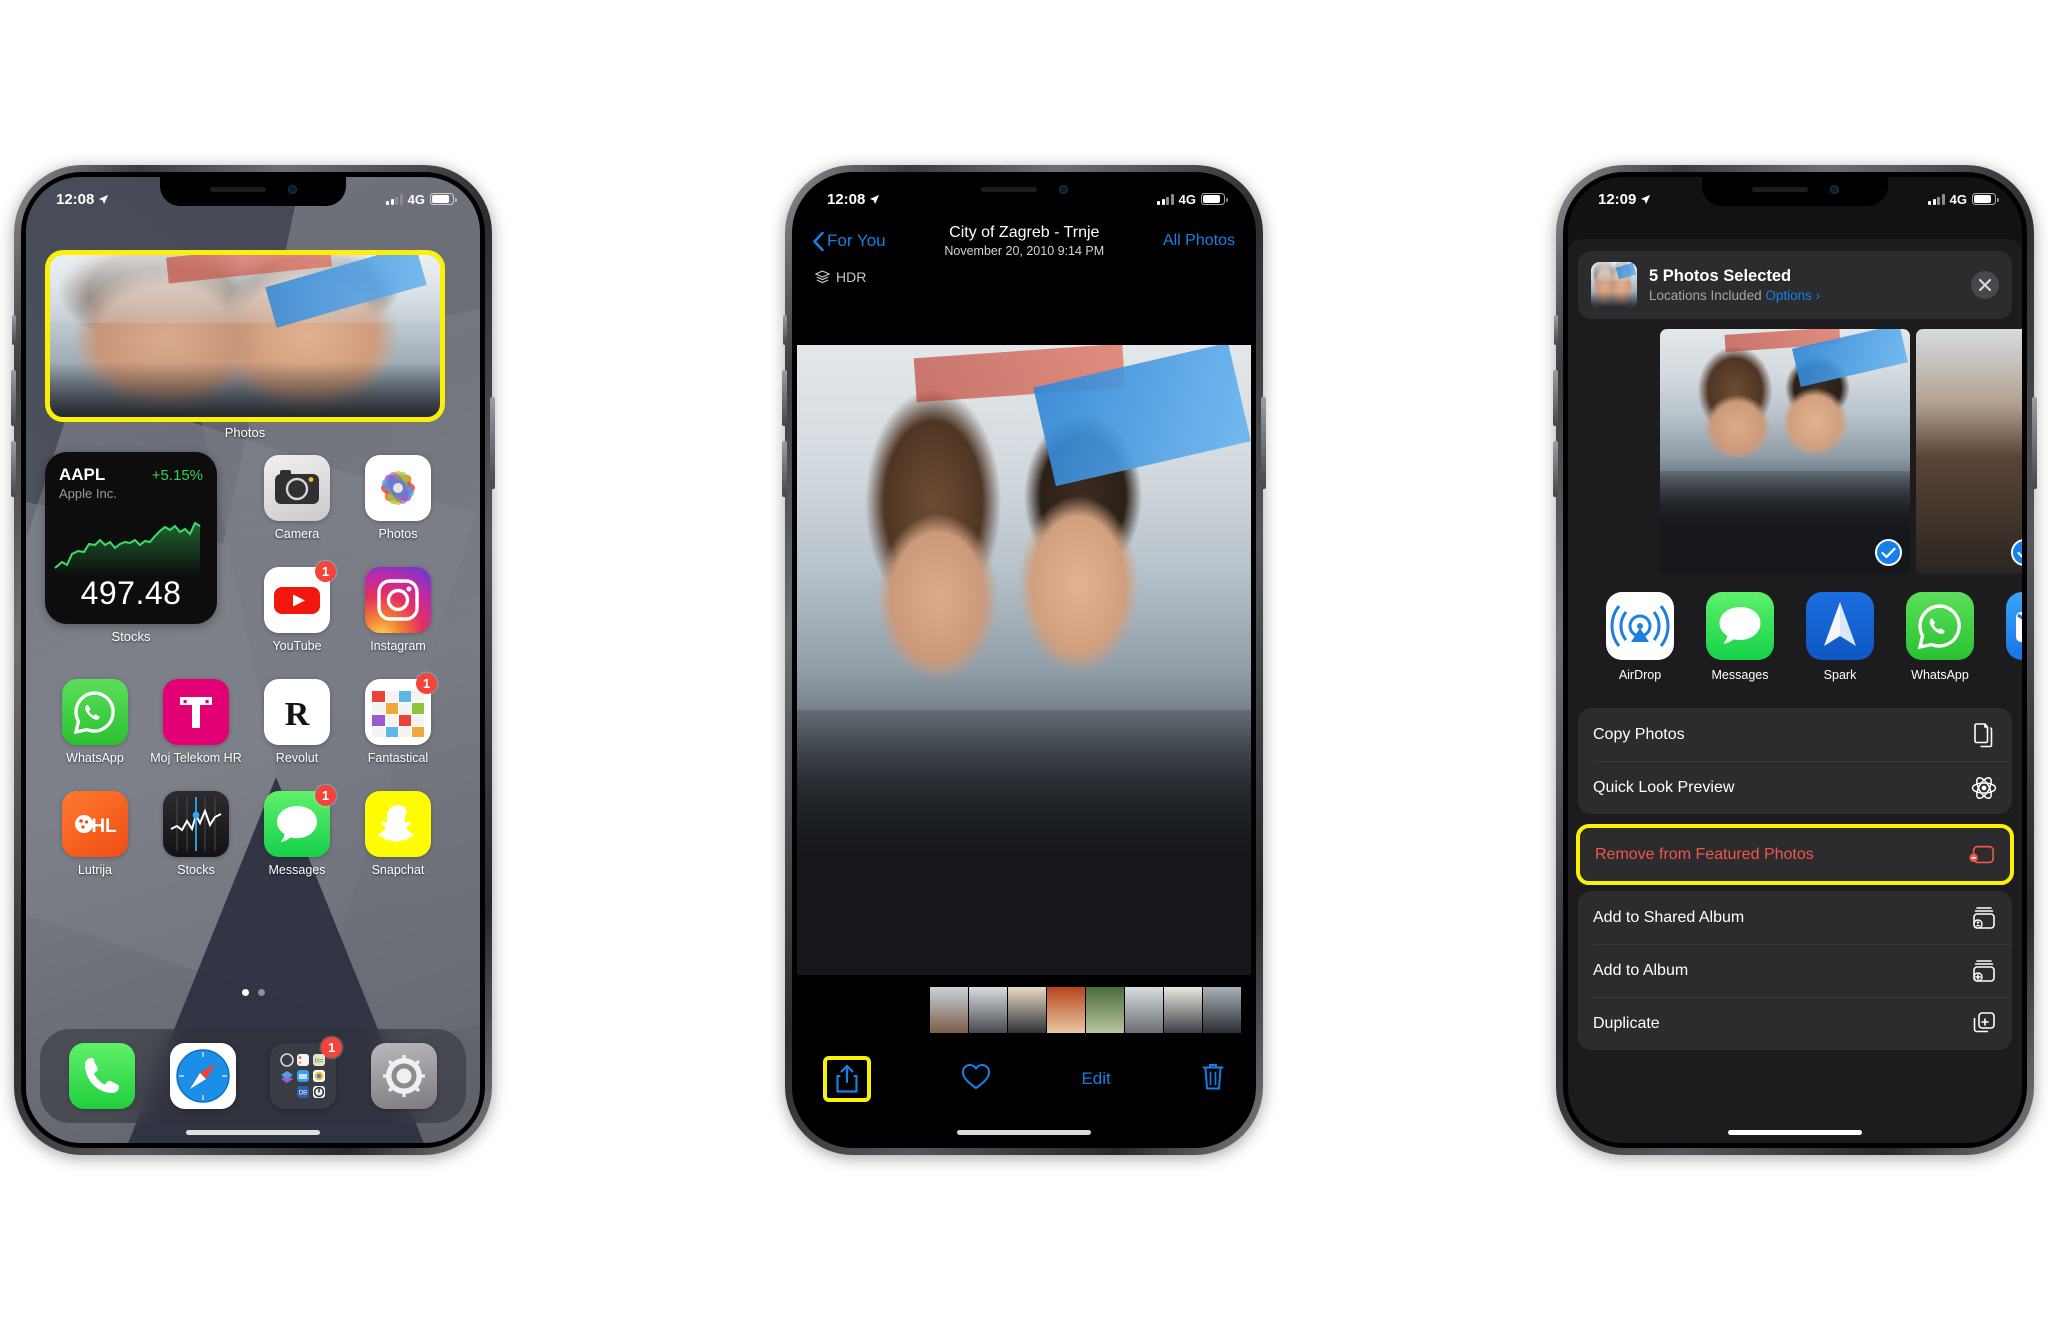  What do you see at coordinates (202, 1076) in the screenshot?
I see `safari-icon` at bounding box center [202, 1076].